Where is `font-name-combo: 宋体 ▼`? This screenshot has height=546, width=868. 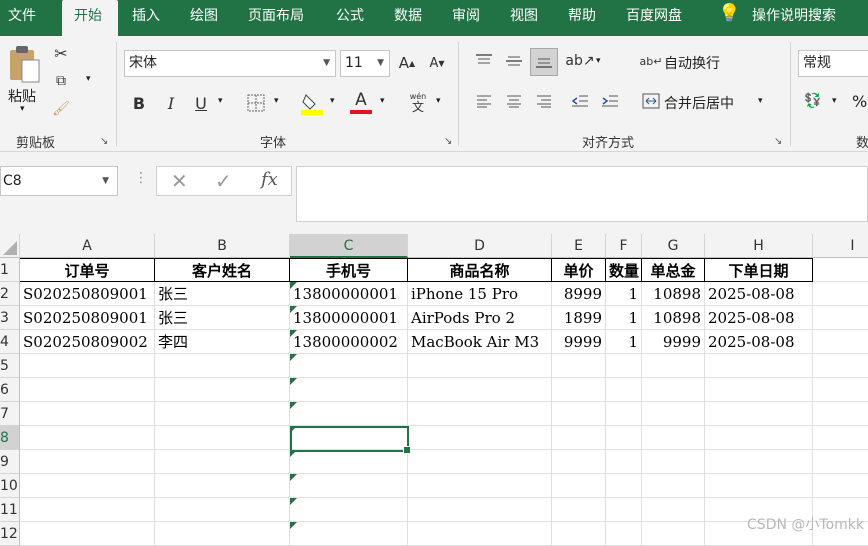
font-name-combo: 宋体 ▼ is located at coordinates (230, 63).